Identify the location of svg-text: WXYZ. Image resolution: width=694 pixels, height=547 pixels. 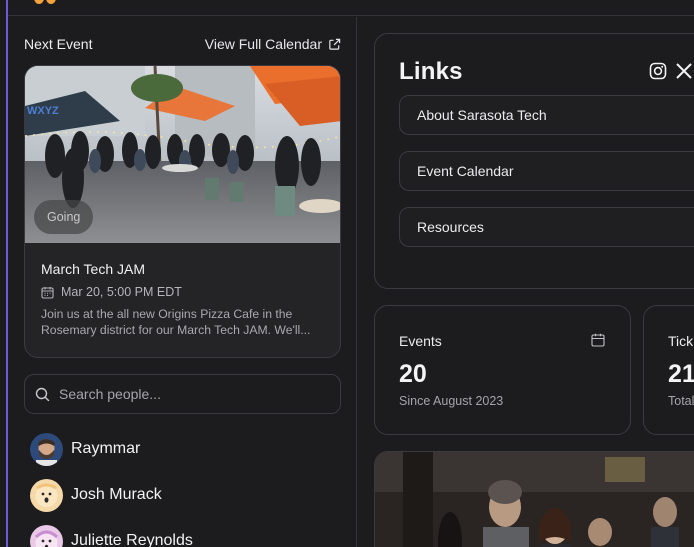
(43, 111).